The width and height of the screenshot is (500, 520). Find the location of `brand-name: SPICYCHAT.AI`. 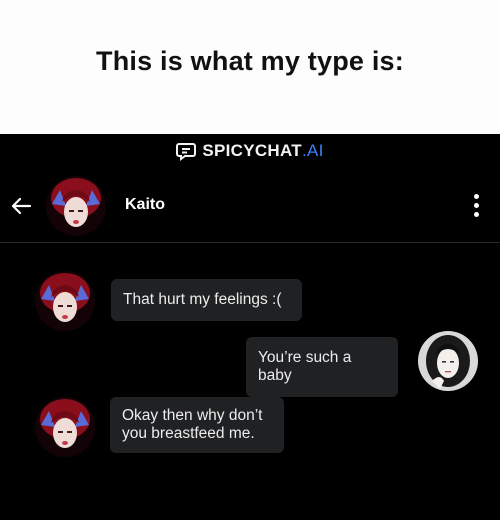

brand-name: SPICYCHAT.AI is located at coordinates (262, 151).